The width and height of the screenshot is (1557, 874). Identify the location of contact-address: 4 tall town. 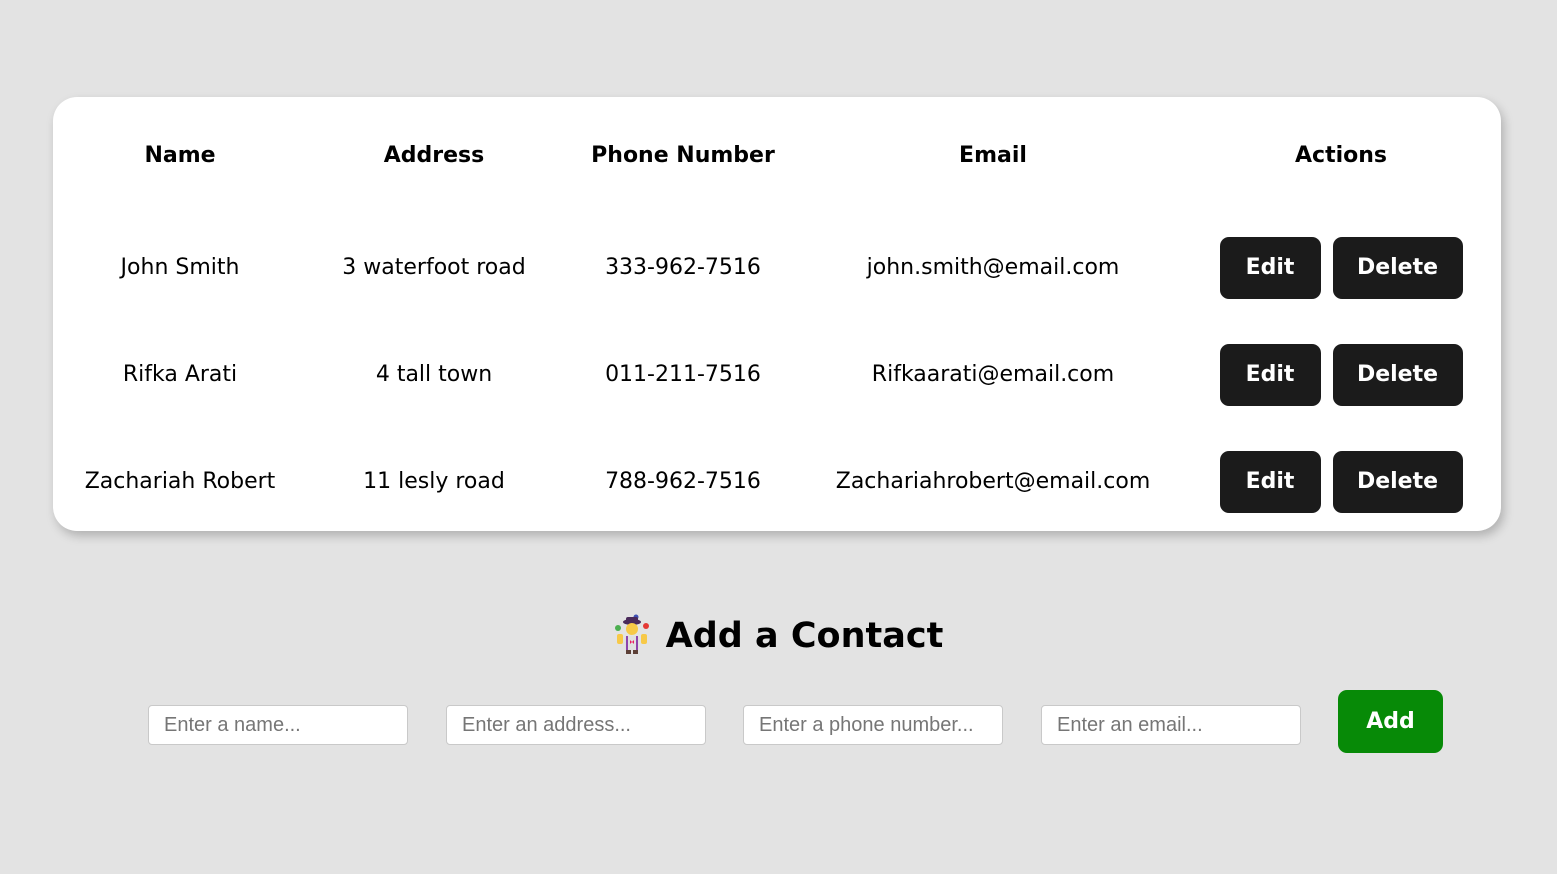
(434, 374).